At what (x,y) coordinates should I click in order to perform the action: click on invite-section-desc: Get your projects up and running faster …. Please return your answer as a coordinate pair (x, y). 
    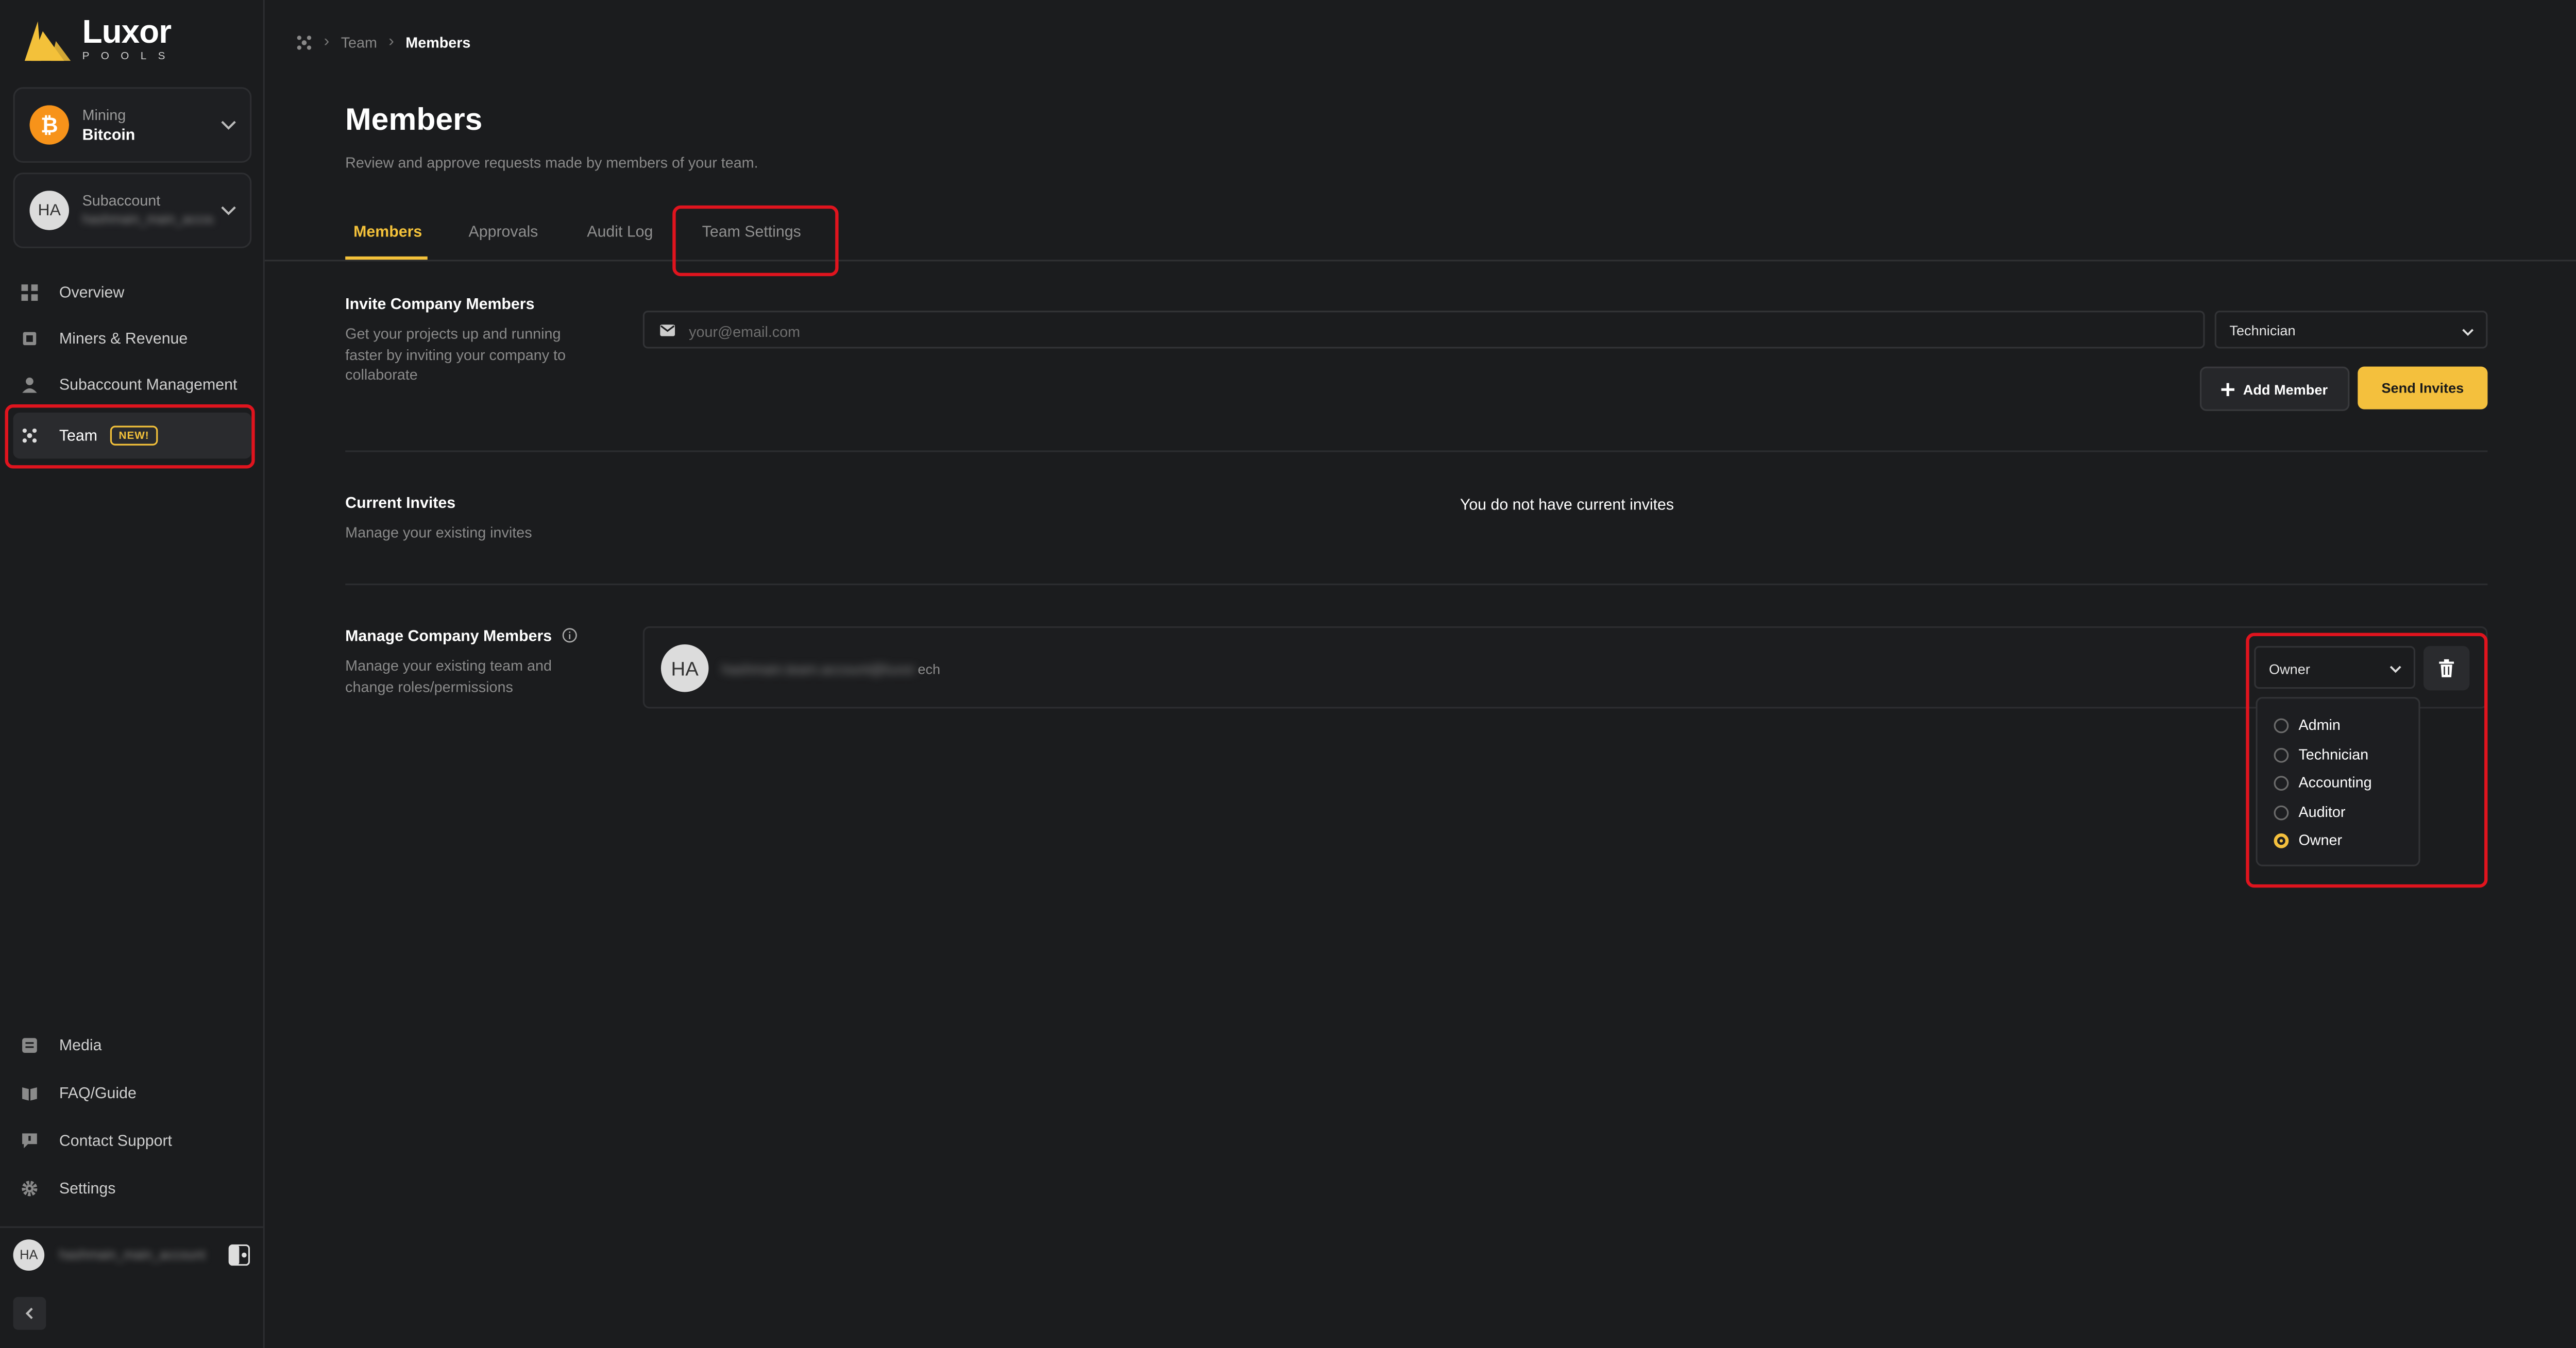
    Looking at the image, I should click on (455, 354).